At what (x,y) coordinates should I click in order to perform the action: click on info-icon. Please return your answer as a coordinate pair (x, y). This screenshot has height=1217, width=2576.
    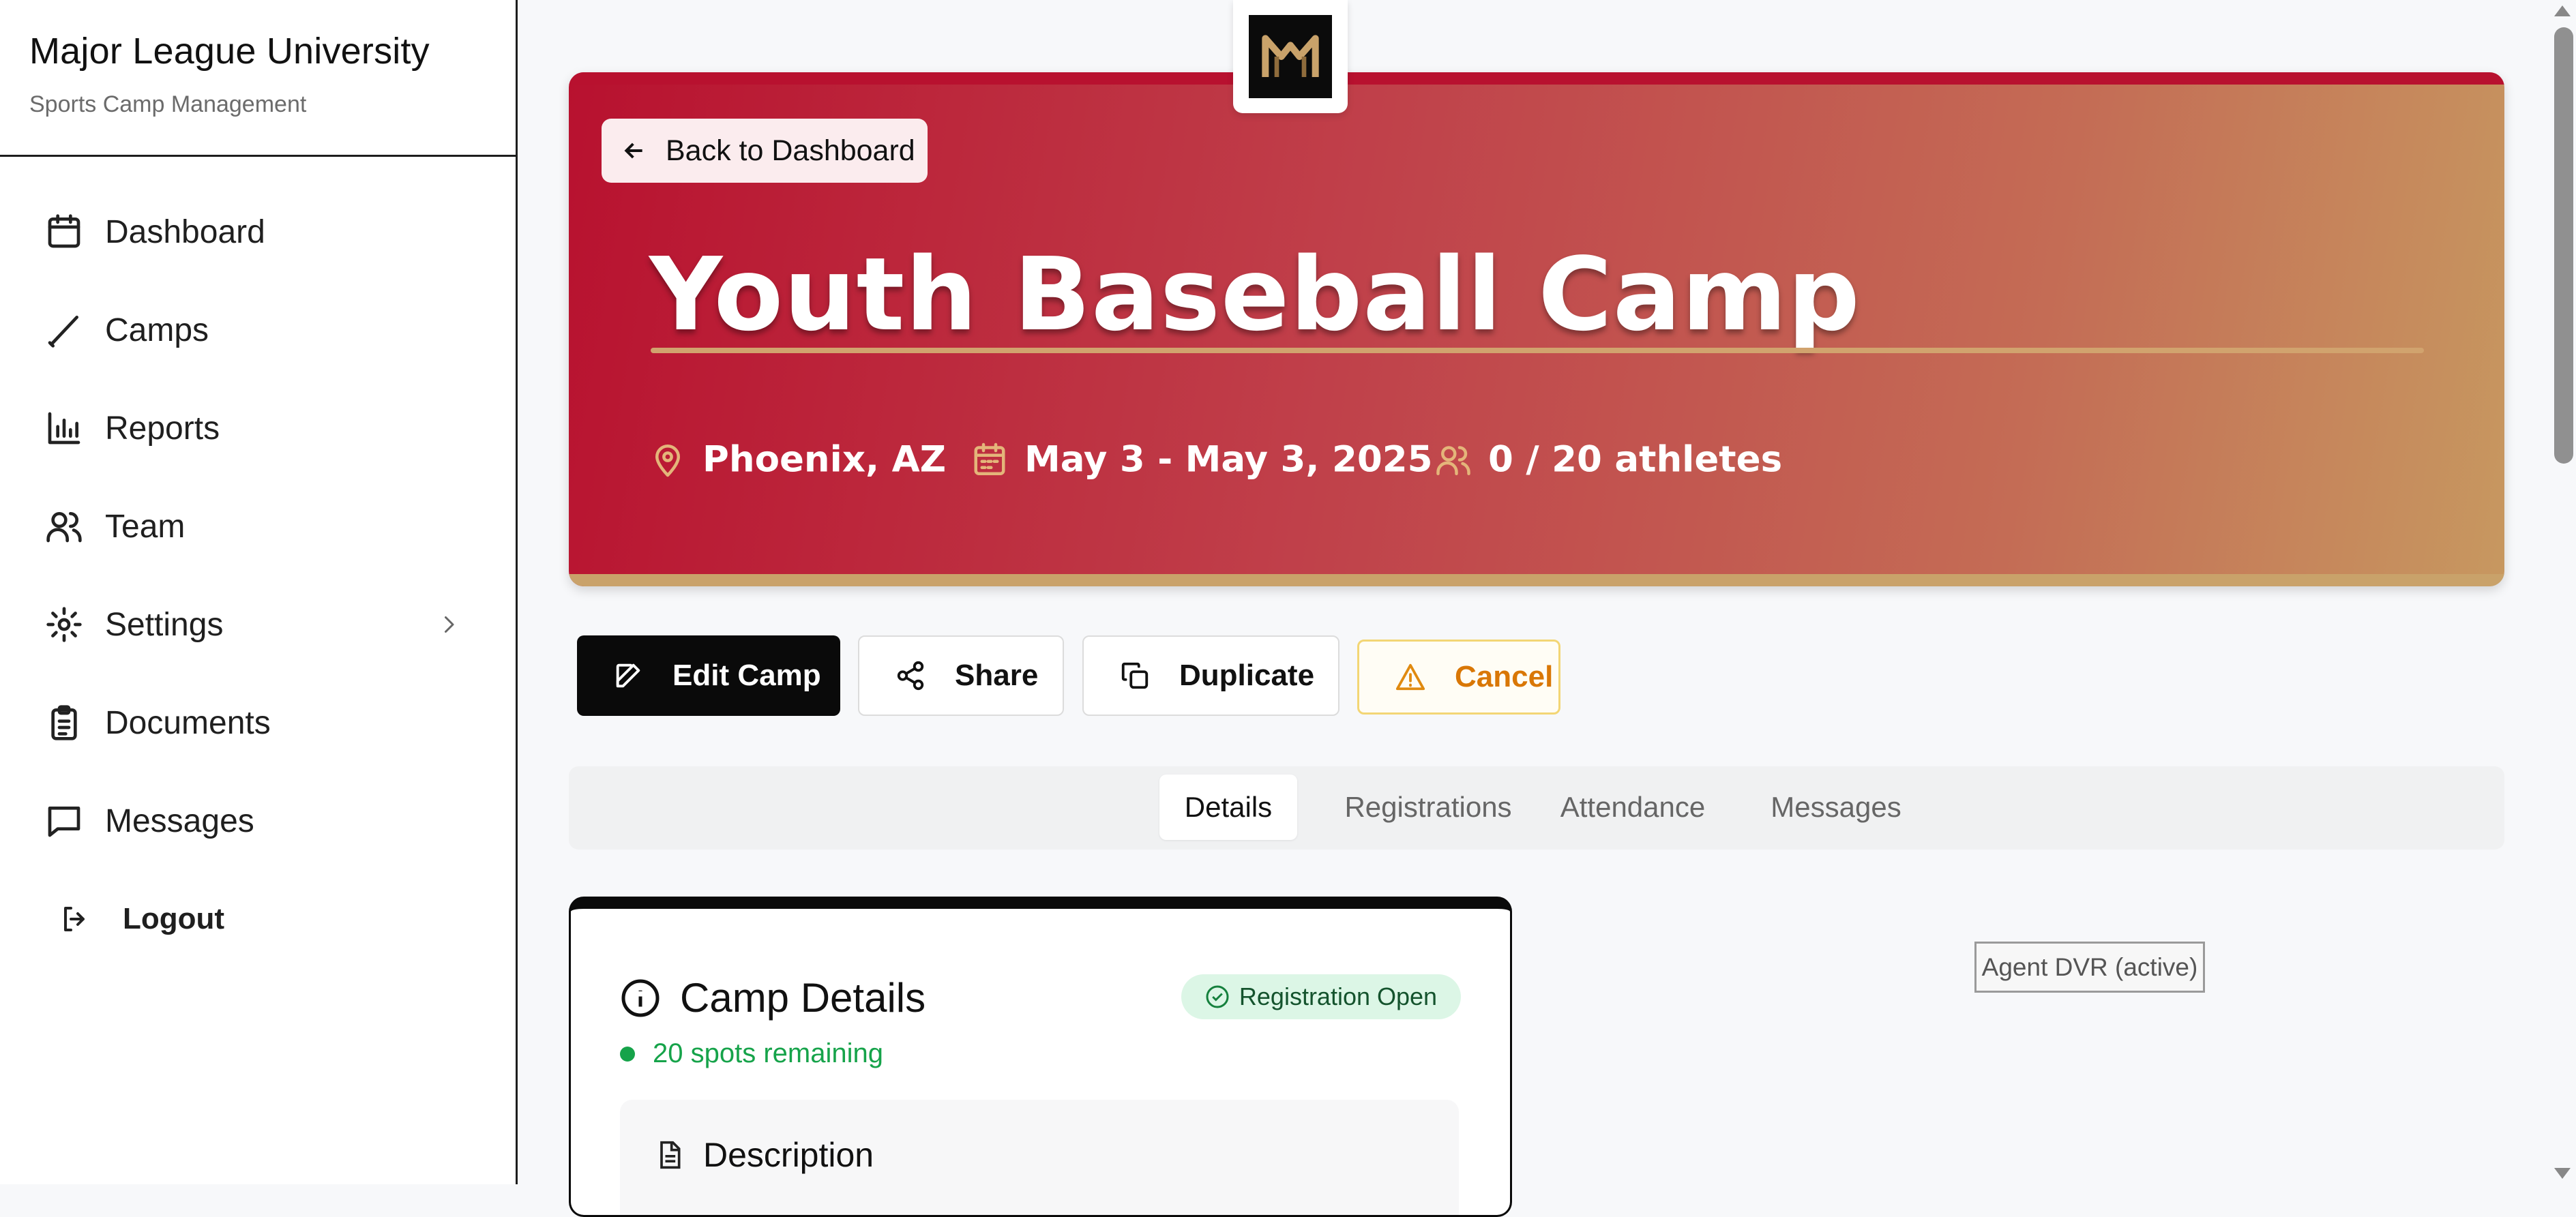
    Looking at the image, I should click on (640, 998).